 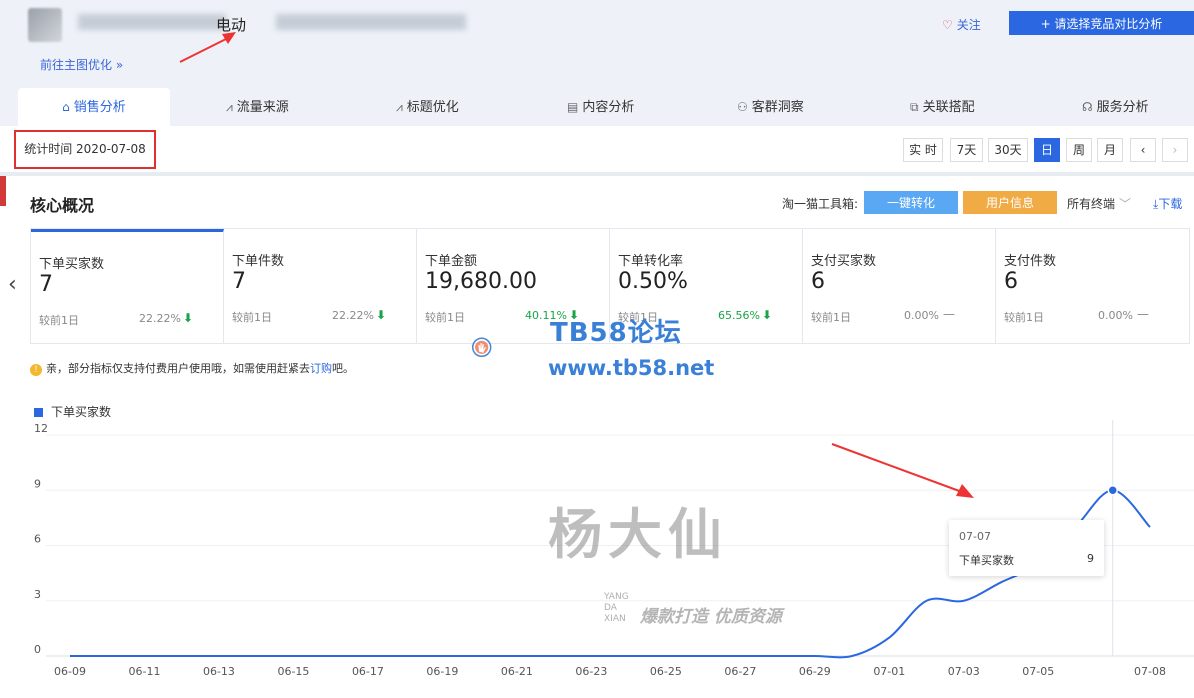 I want to click on tab-label: 内容分析, so click(x=608, y=107).